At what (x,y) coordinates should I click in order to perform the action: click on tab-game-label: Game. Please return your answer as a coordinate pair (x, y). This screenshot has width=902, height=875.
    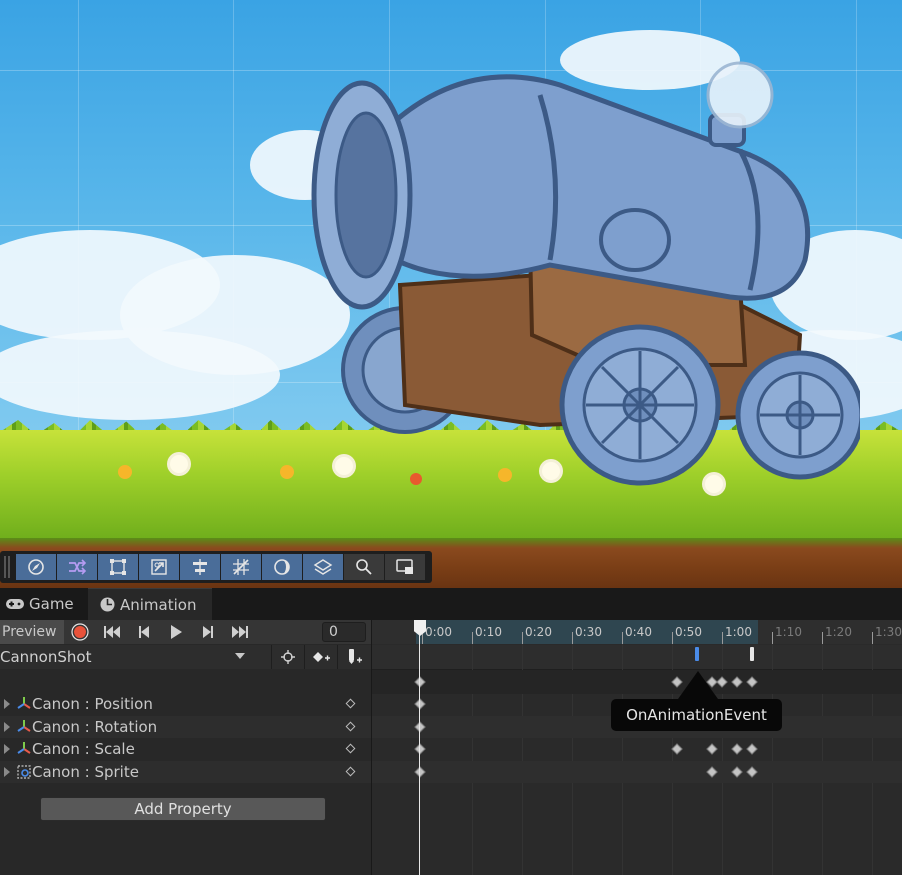
    Looking at the image, I should click on (51, 604).